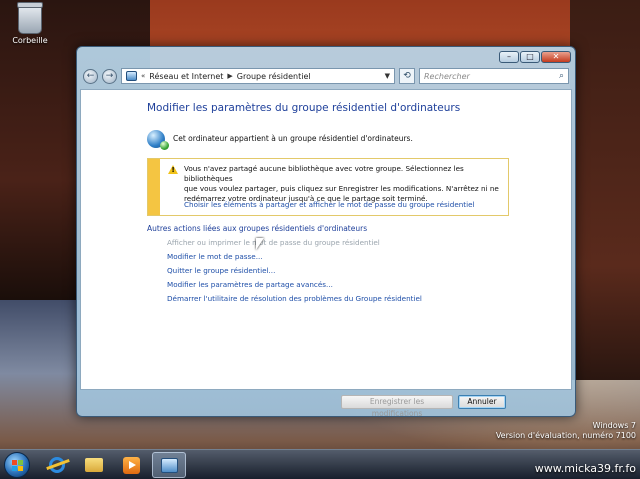 Image resolution: width=640 pixels, height=479 pixels. I want to click on window-footer: Enregistrer les modifications Annuler, so click(326, 404).